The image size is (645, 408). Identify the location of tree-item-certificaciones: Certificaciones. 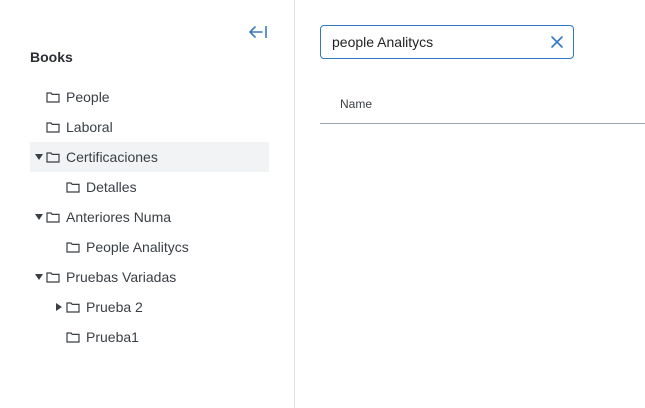
(149, 157).